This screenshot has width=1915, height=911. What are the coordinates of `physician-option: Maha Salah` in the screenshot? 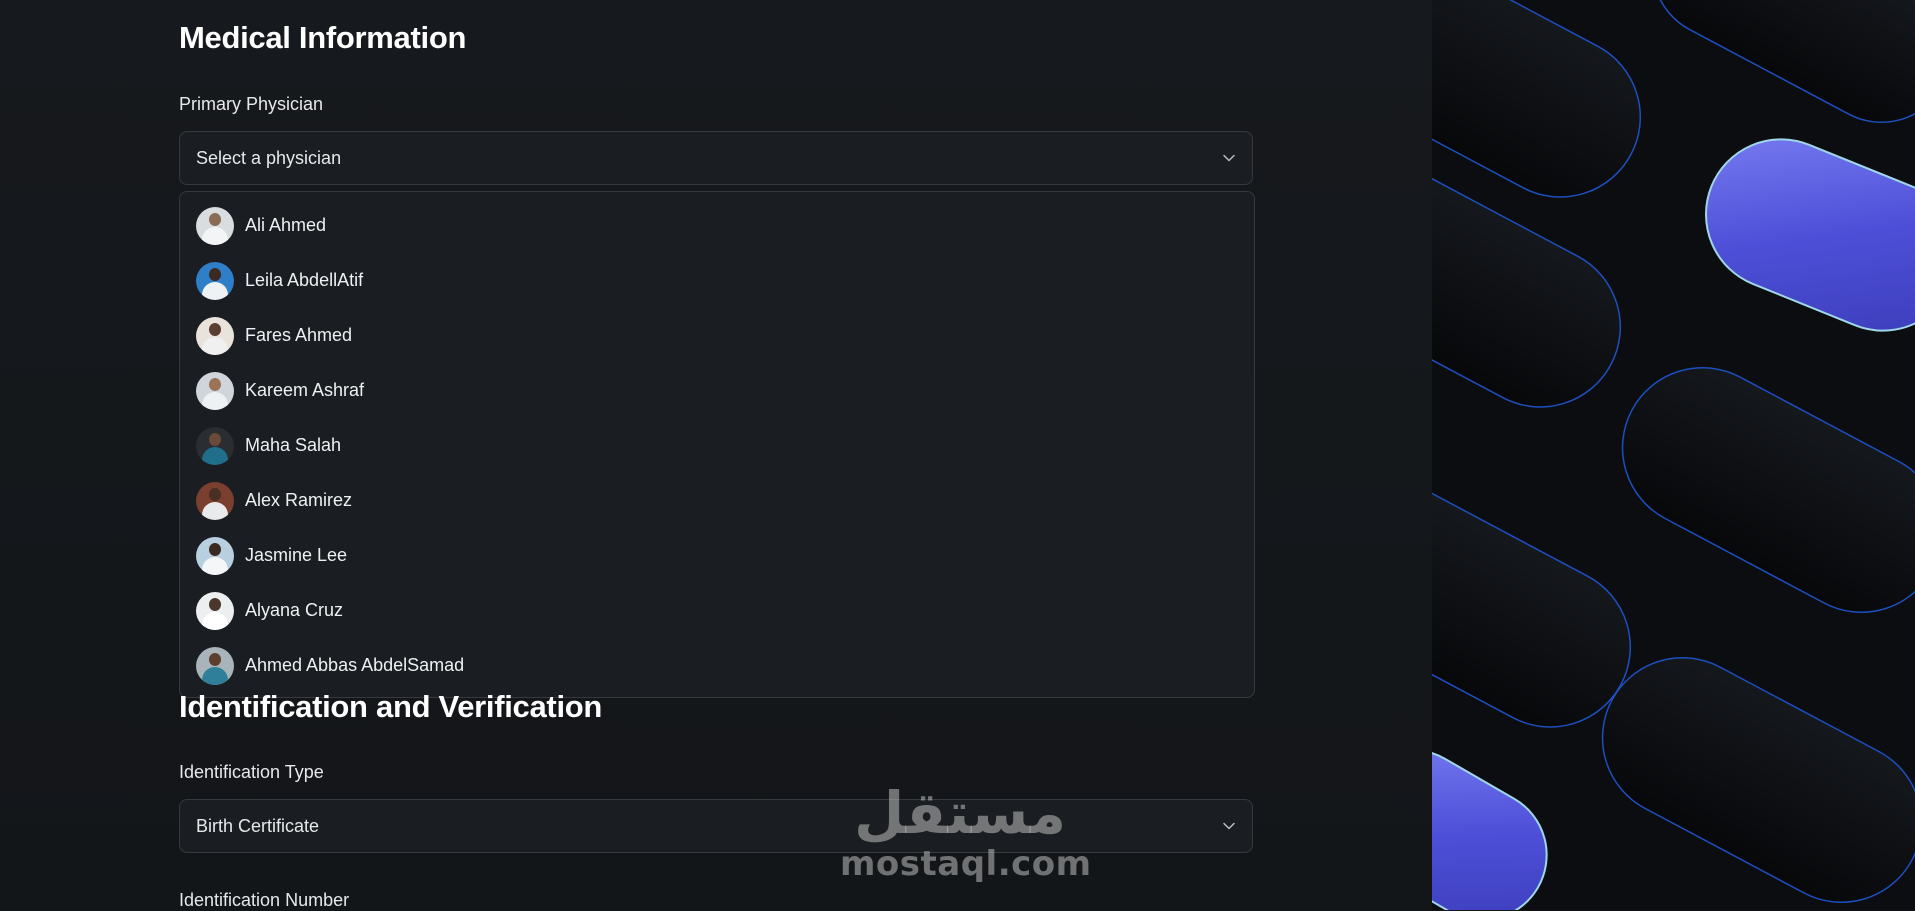 It's located at (717, 445).